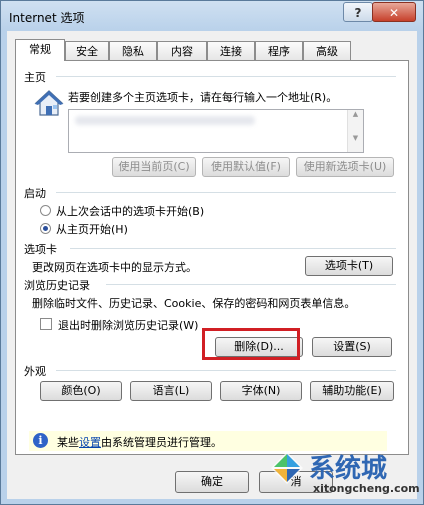 The image size is (424, 505). I want to click on help-button: ?, so click(358, 12).